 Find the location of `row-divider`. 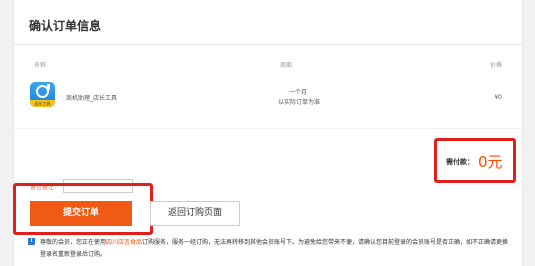

row-divider is located at coordinates (268, 128).